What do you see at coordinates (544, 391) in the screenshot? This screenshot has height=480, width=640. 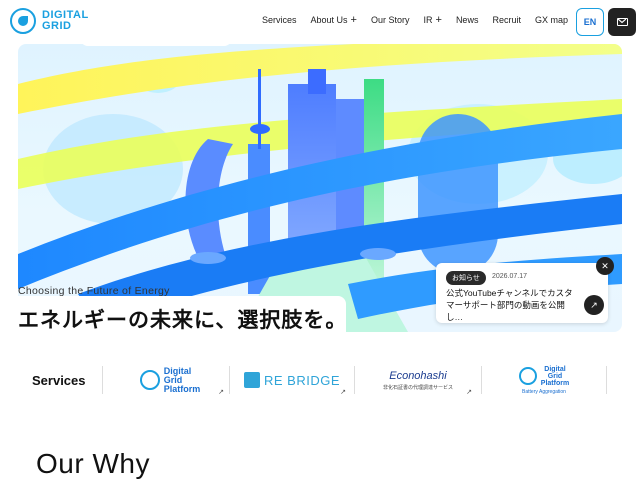 I see `service-subtitle: Battery Aggregation` at bounding box center [544, 391].